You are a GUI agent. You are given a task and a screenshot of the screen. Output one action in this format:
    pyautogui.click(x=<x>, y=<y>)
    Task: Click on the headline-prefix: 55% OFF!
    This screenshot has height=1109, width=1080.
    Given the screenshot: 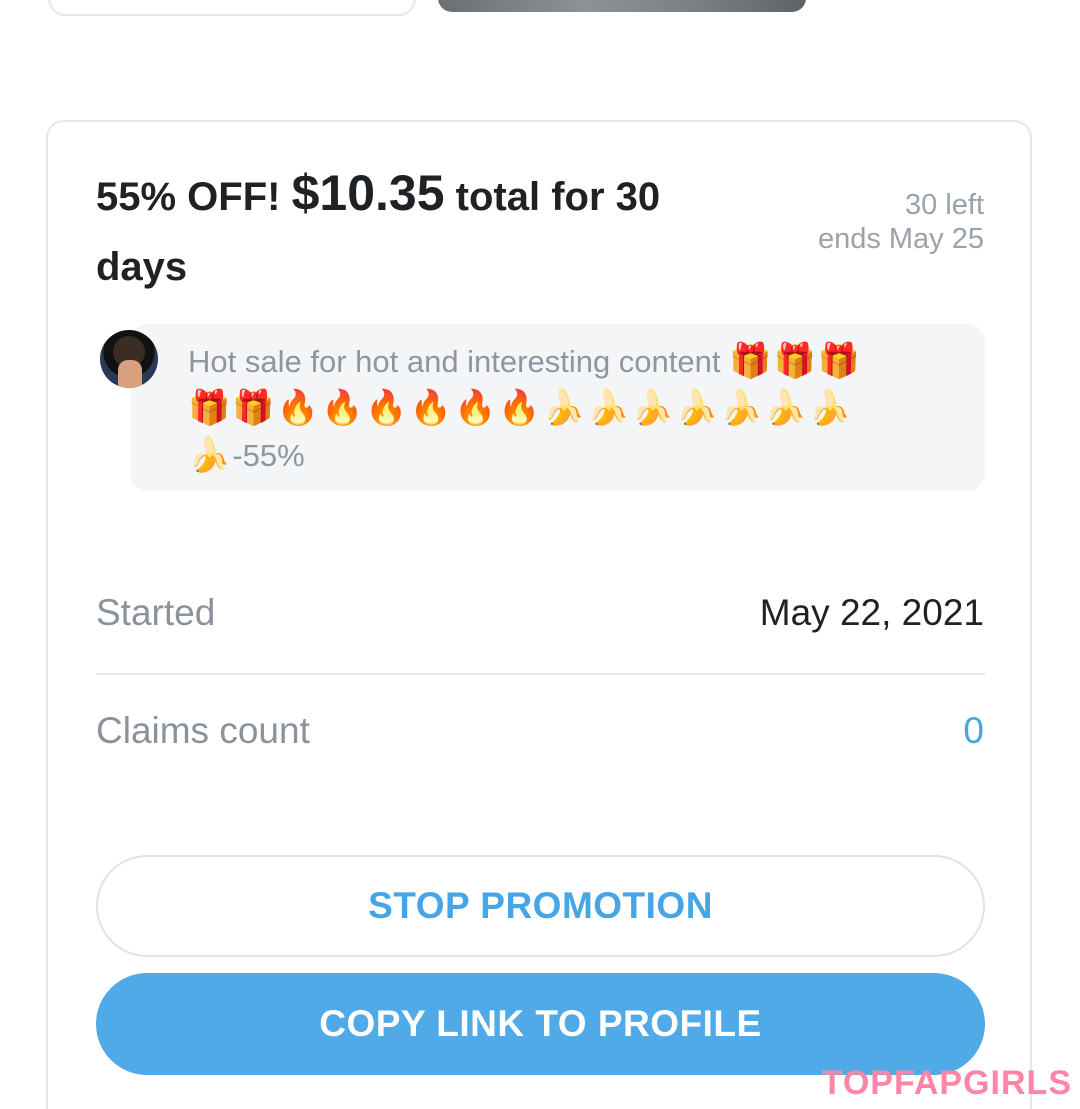 What is the action you would take?
    pyautogui.click(x=194, y=197)
    